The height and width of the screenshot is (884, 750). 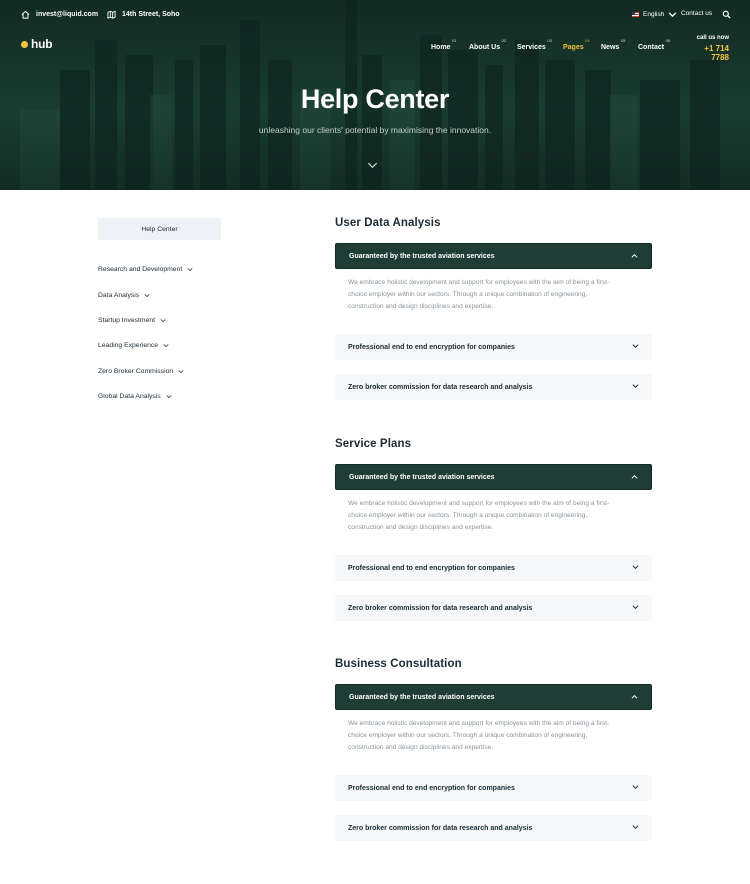 I want to click on nav-services: Services 03, so click(x=534, y=44).